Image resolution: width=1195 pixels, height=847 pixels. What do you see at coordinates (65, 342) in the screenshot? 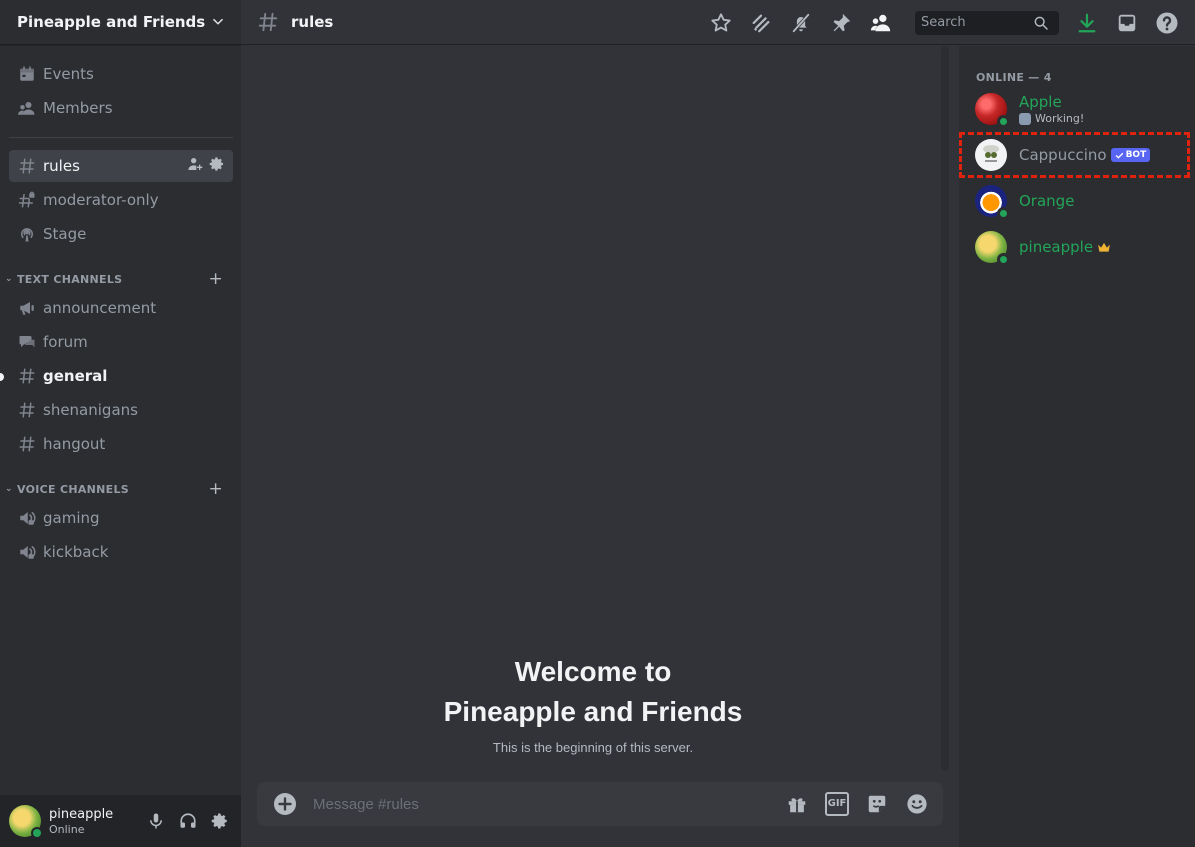
I see `channel-label: forum` at bounding box center [65, 342].